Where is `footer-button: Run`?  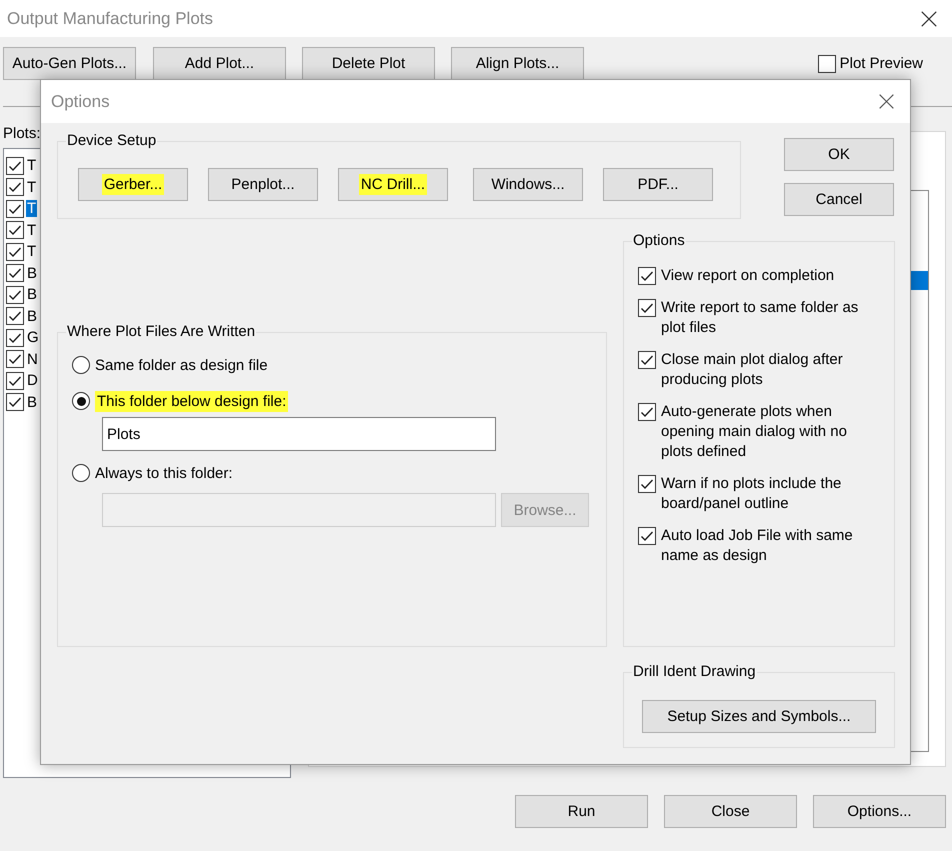 footer-button: Run is located at coordinates (581, 811).